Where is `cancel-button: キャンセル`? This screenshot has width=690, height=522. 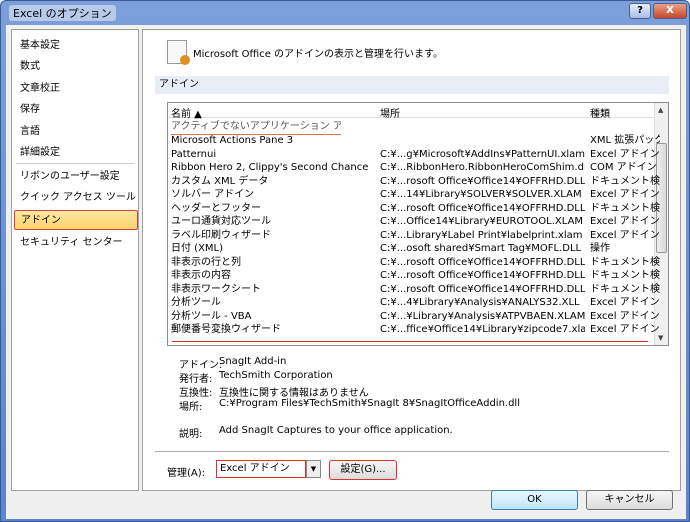
cancel-button: キャンセル is located at coordinates (629, 500).